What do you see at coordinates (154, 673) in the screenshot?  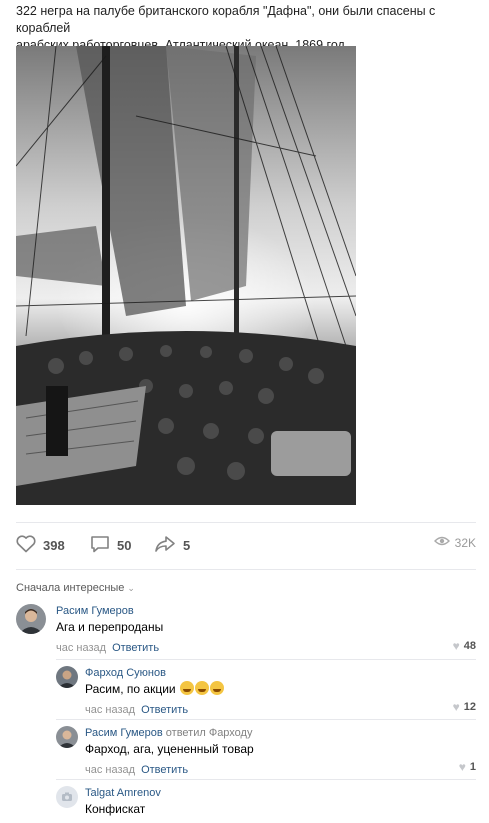 I see `comment-author: Фарход Суюнов` at bounding box center [154, 673].